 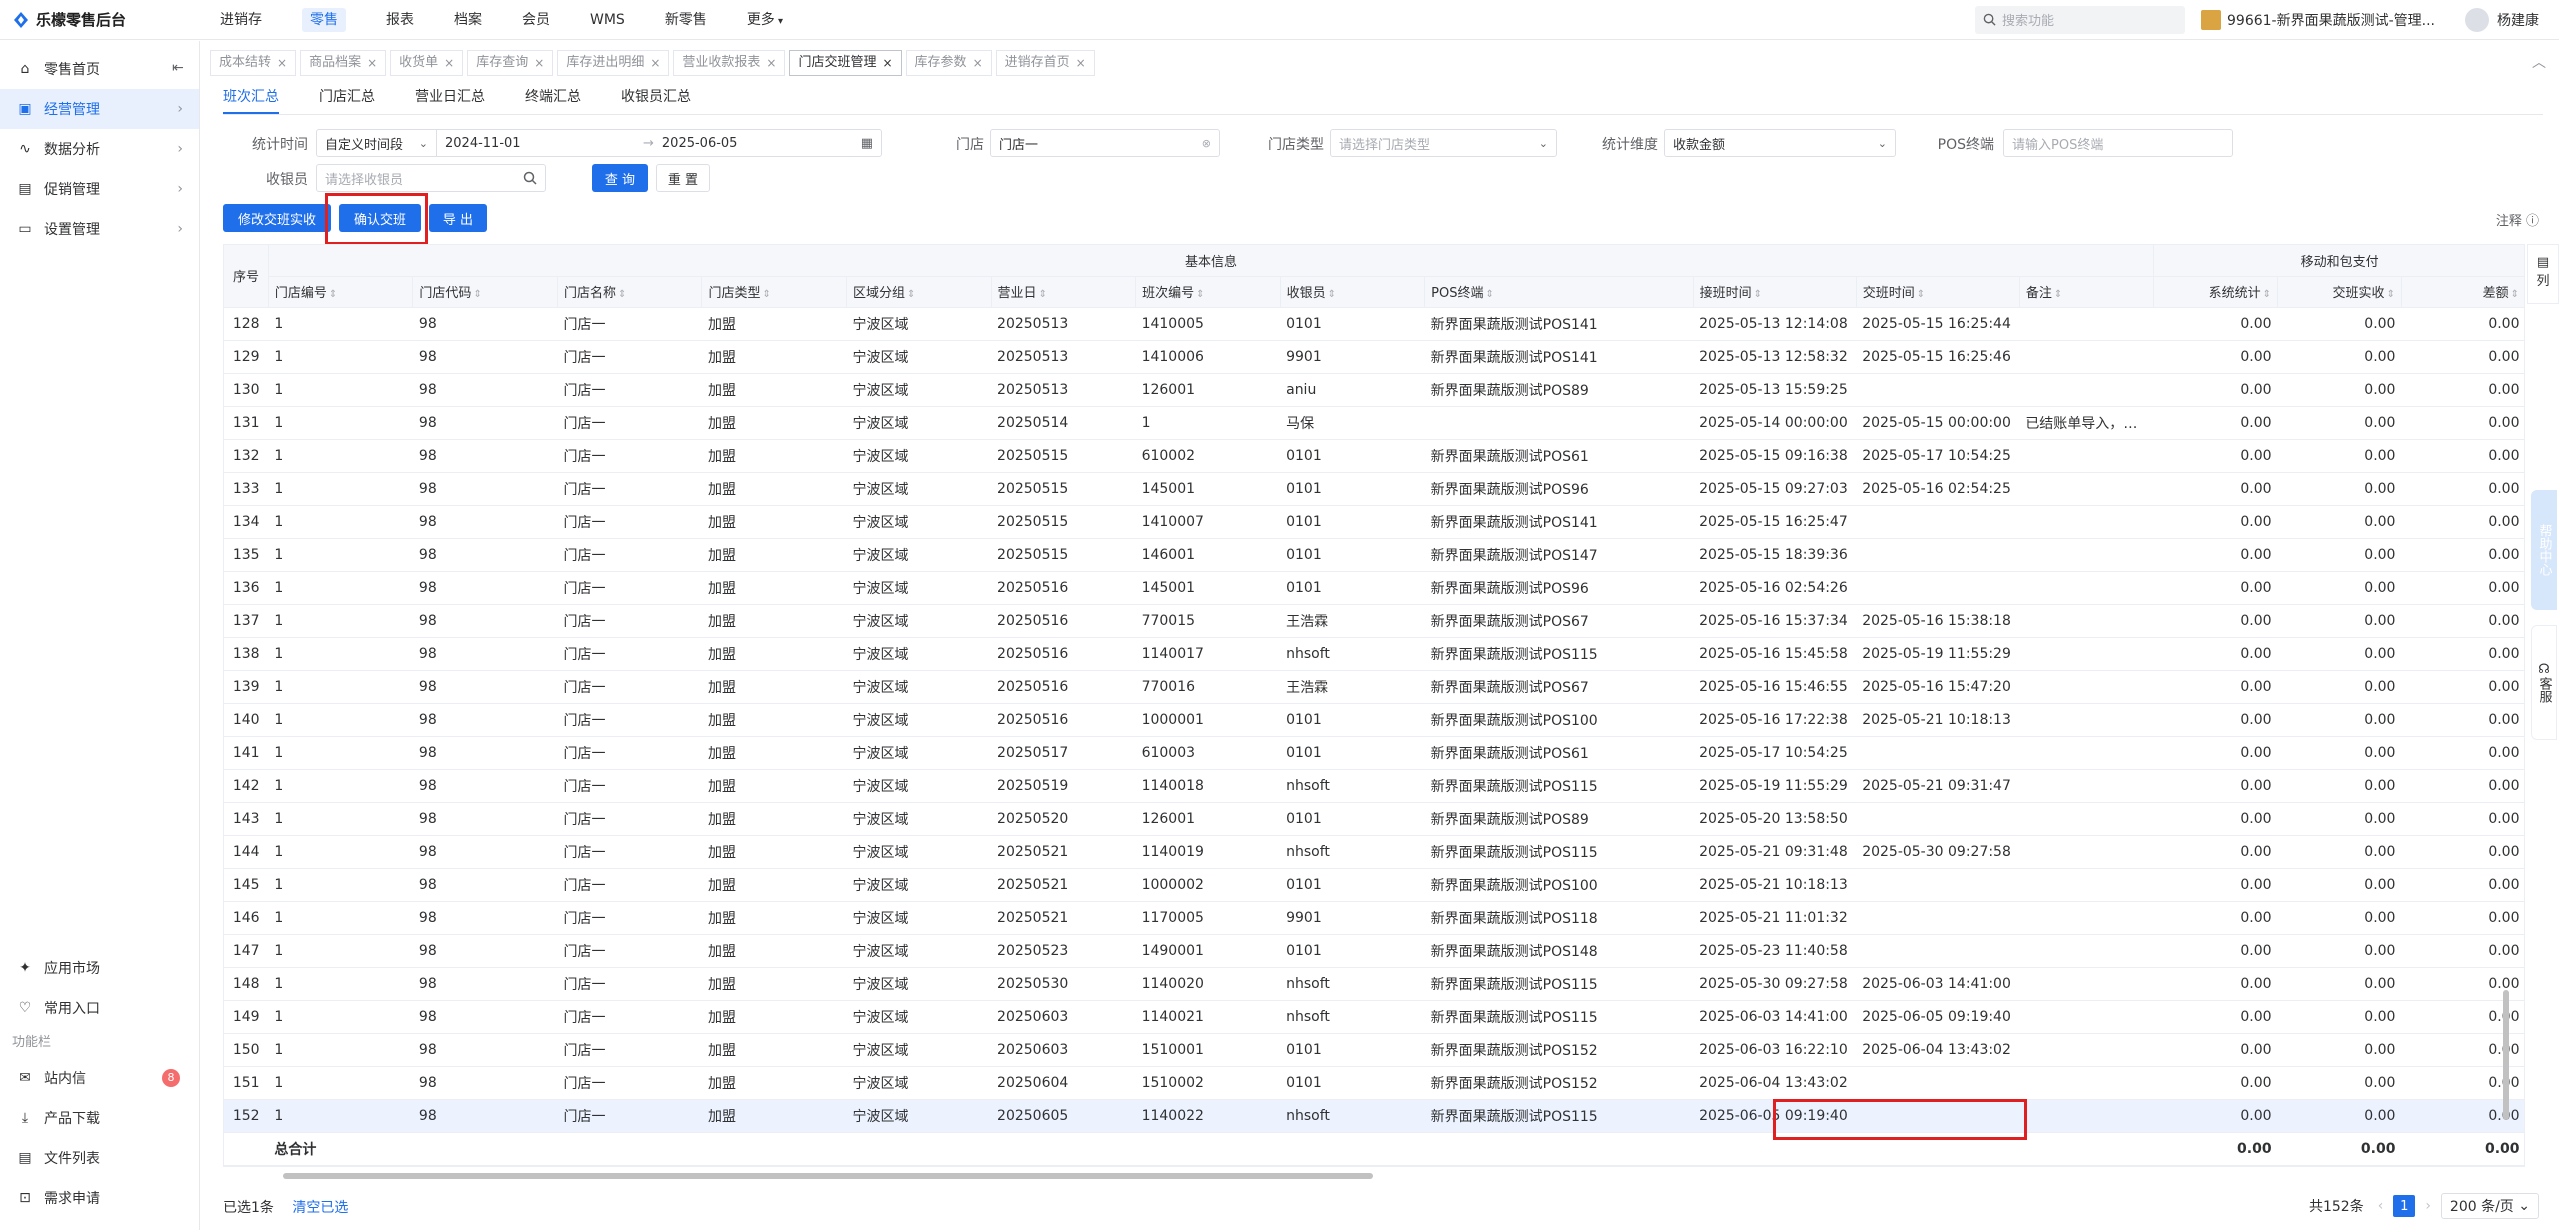 I want to click on column-settings-button: ▤ 列, so click(x=2543, y=274).